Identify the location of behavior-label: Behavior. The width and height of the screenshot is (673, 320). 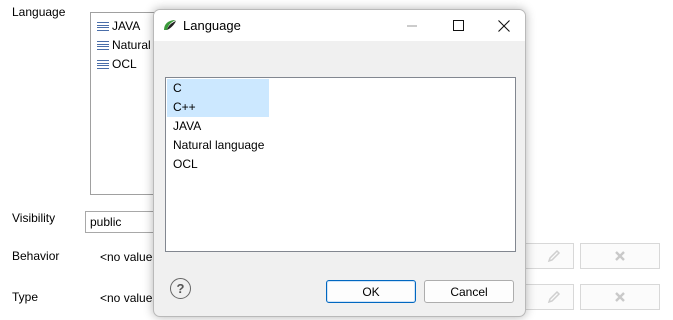
(36, 256).